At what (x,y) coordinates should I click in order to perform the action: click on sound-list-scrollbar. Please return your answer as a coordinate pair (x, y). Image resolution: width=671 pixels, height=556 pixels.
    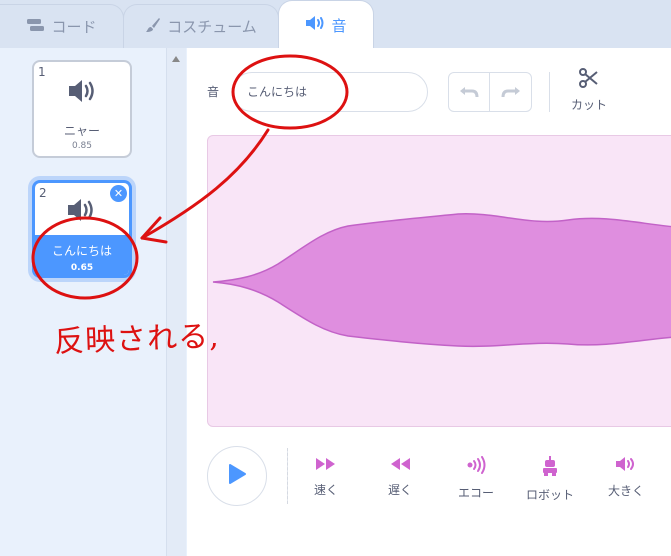
    Looking at the image, I should click on (176, 302).